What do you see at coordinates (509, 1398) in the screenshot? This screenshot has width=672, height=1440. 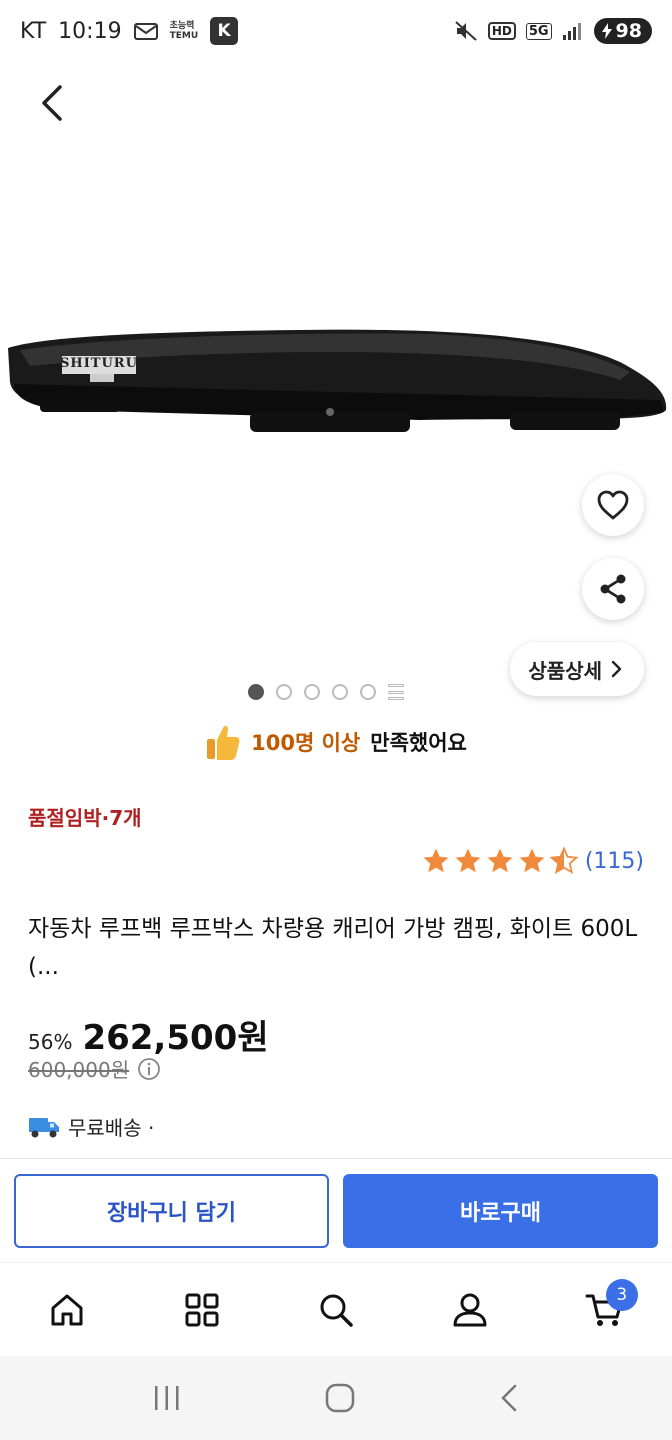 I see `system-back-icon` at bounding box center [509, 1398].